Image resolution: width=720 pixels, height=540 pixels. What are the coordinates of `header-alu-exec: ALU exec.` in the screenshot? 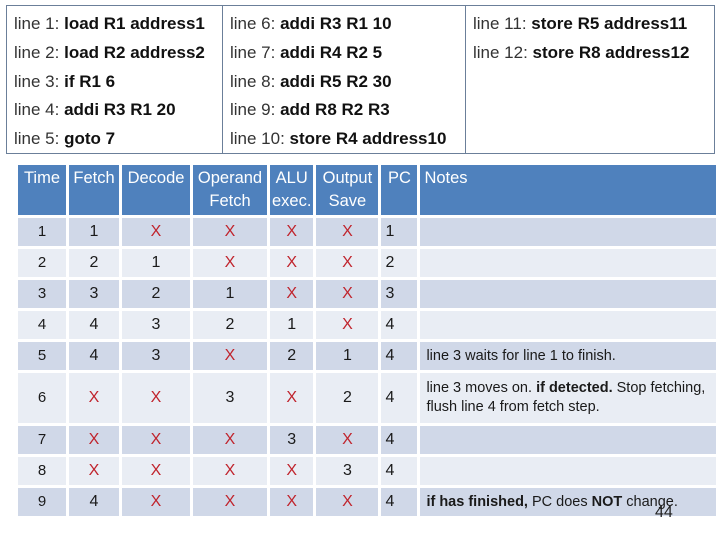 It's located at (292, 190).